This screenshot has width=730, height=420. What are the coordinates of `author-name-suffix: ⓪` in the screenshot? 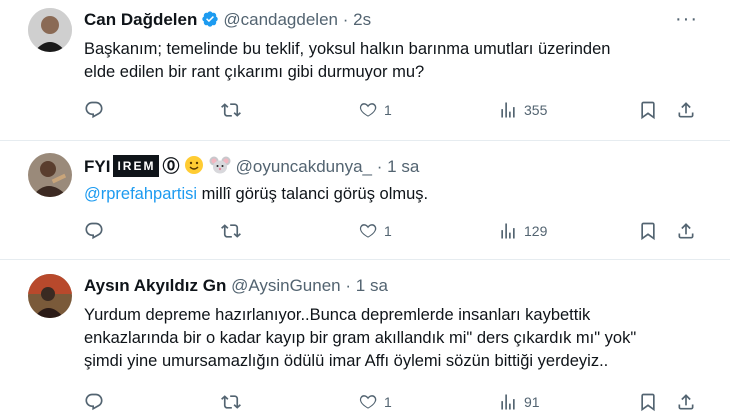 It's located at (170, 166).